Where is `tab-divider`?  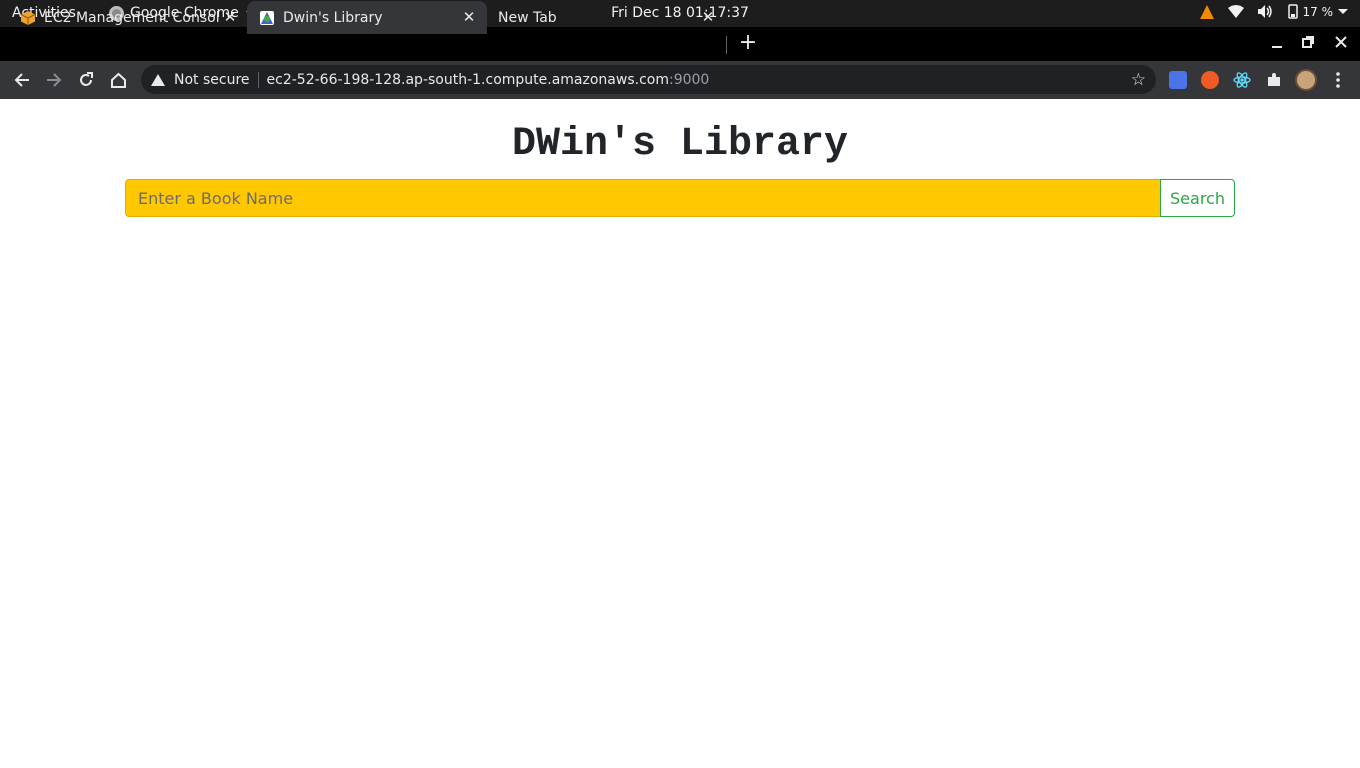
tab-divider is located at coordinates (726, 45).